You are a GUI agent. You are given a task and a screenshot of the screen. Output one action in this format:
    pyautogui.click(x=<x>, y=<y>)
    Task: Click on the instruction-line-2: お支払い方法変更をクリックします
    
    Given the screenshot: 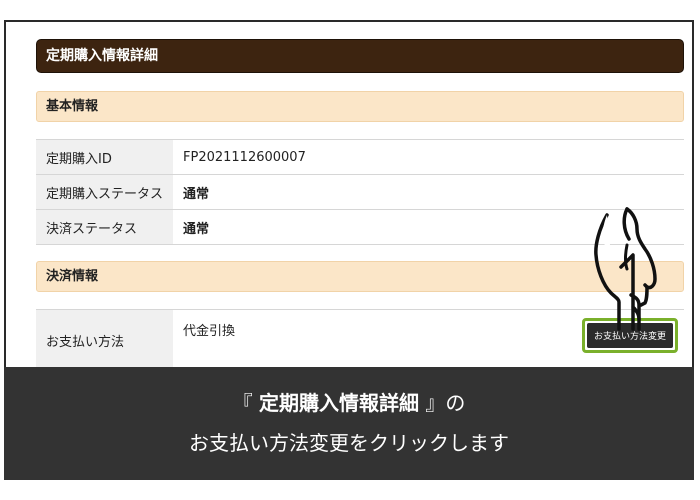 What is the action you would take?
    pyautogui.click(x=349, y=443)
    